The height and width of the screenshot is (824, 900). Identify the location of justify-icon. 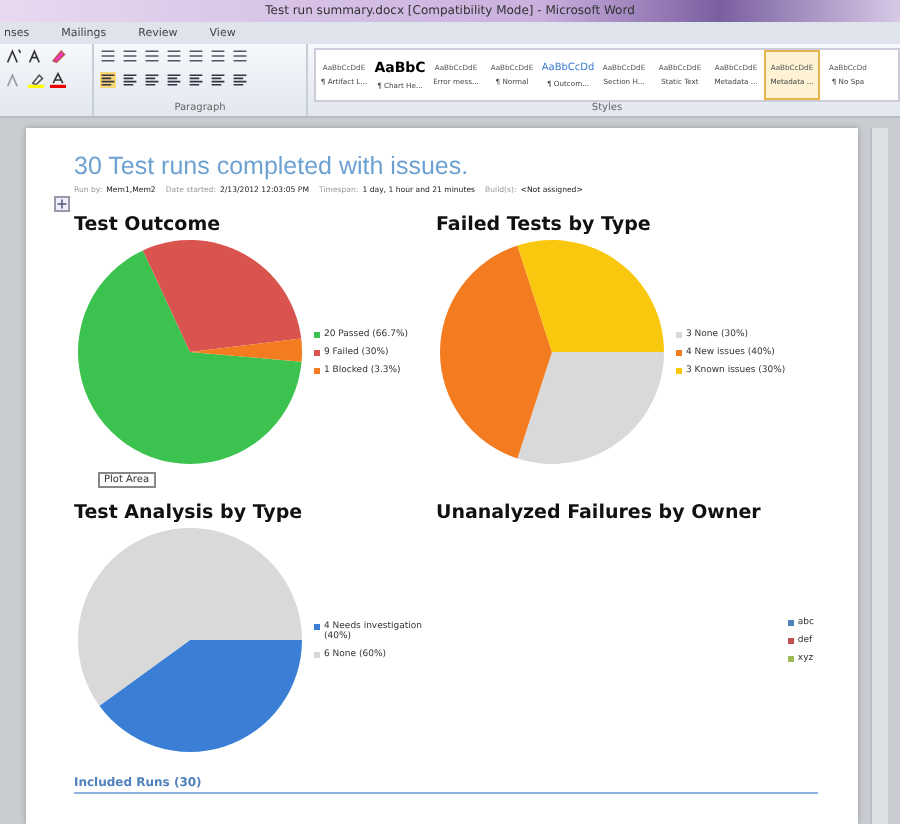
(174, 80).